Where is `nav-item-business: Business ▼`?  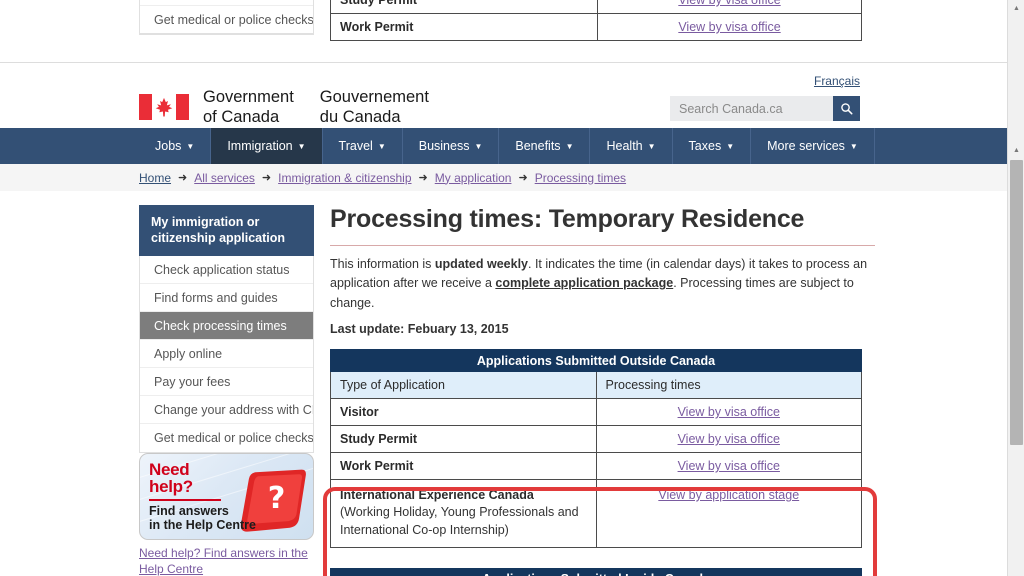
nav-item-business: Business ▼ is located at coordinates (451, 146).